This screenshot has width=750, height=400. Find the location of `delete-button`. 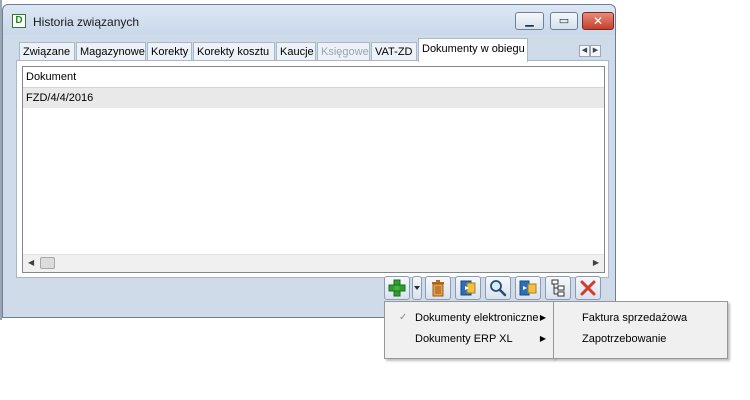

delete-button is located at coordinates (438, 288).